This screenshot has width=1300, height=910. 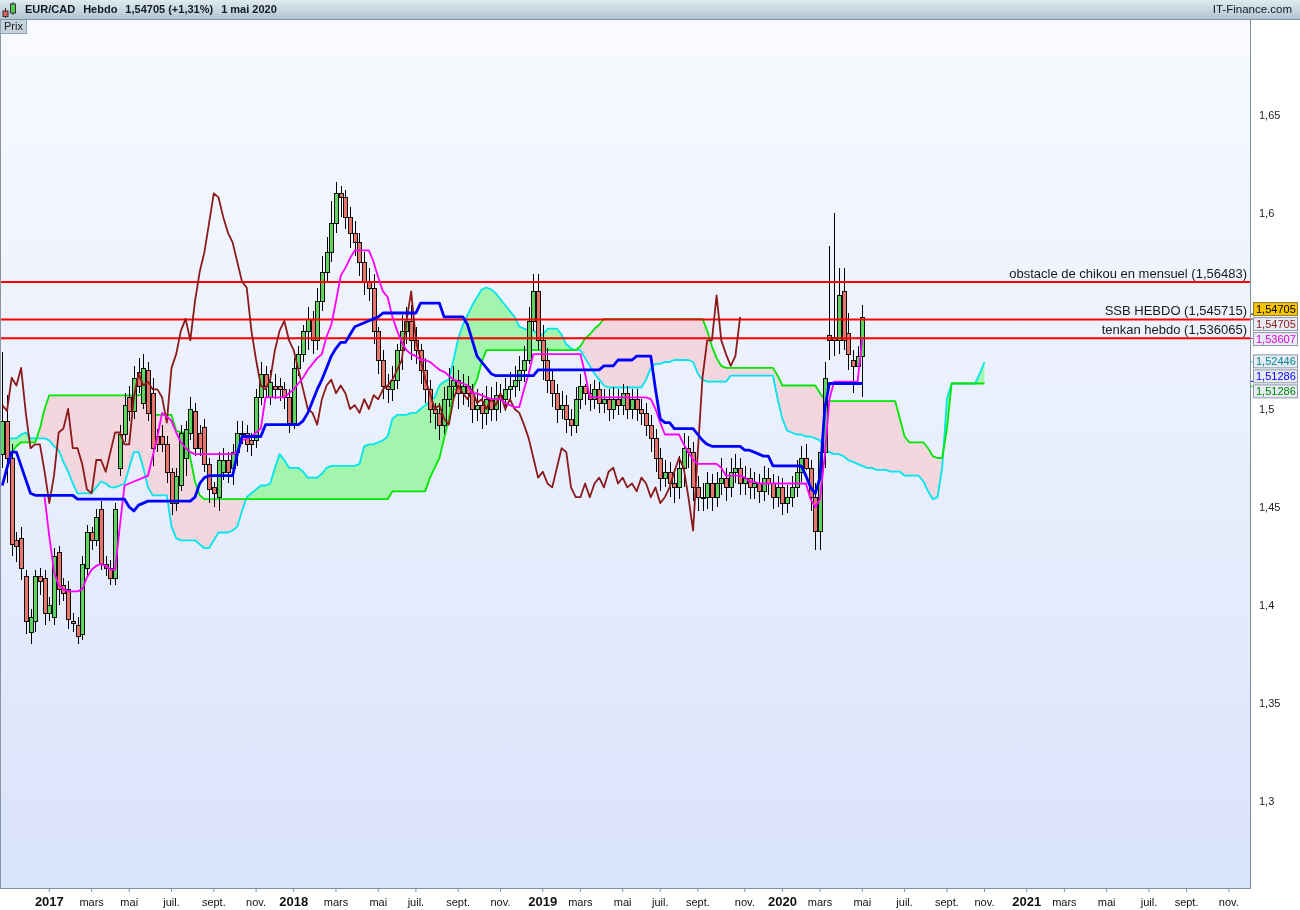 What do you see at coordinates (1174, 330) in the screenshot?
I see `level-label: tenkan hebdo (1,536065)` at bounding box center [1174, 330].